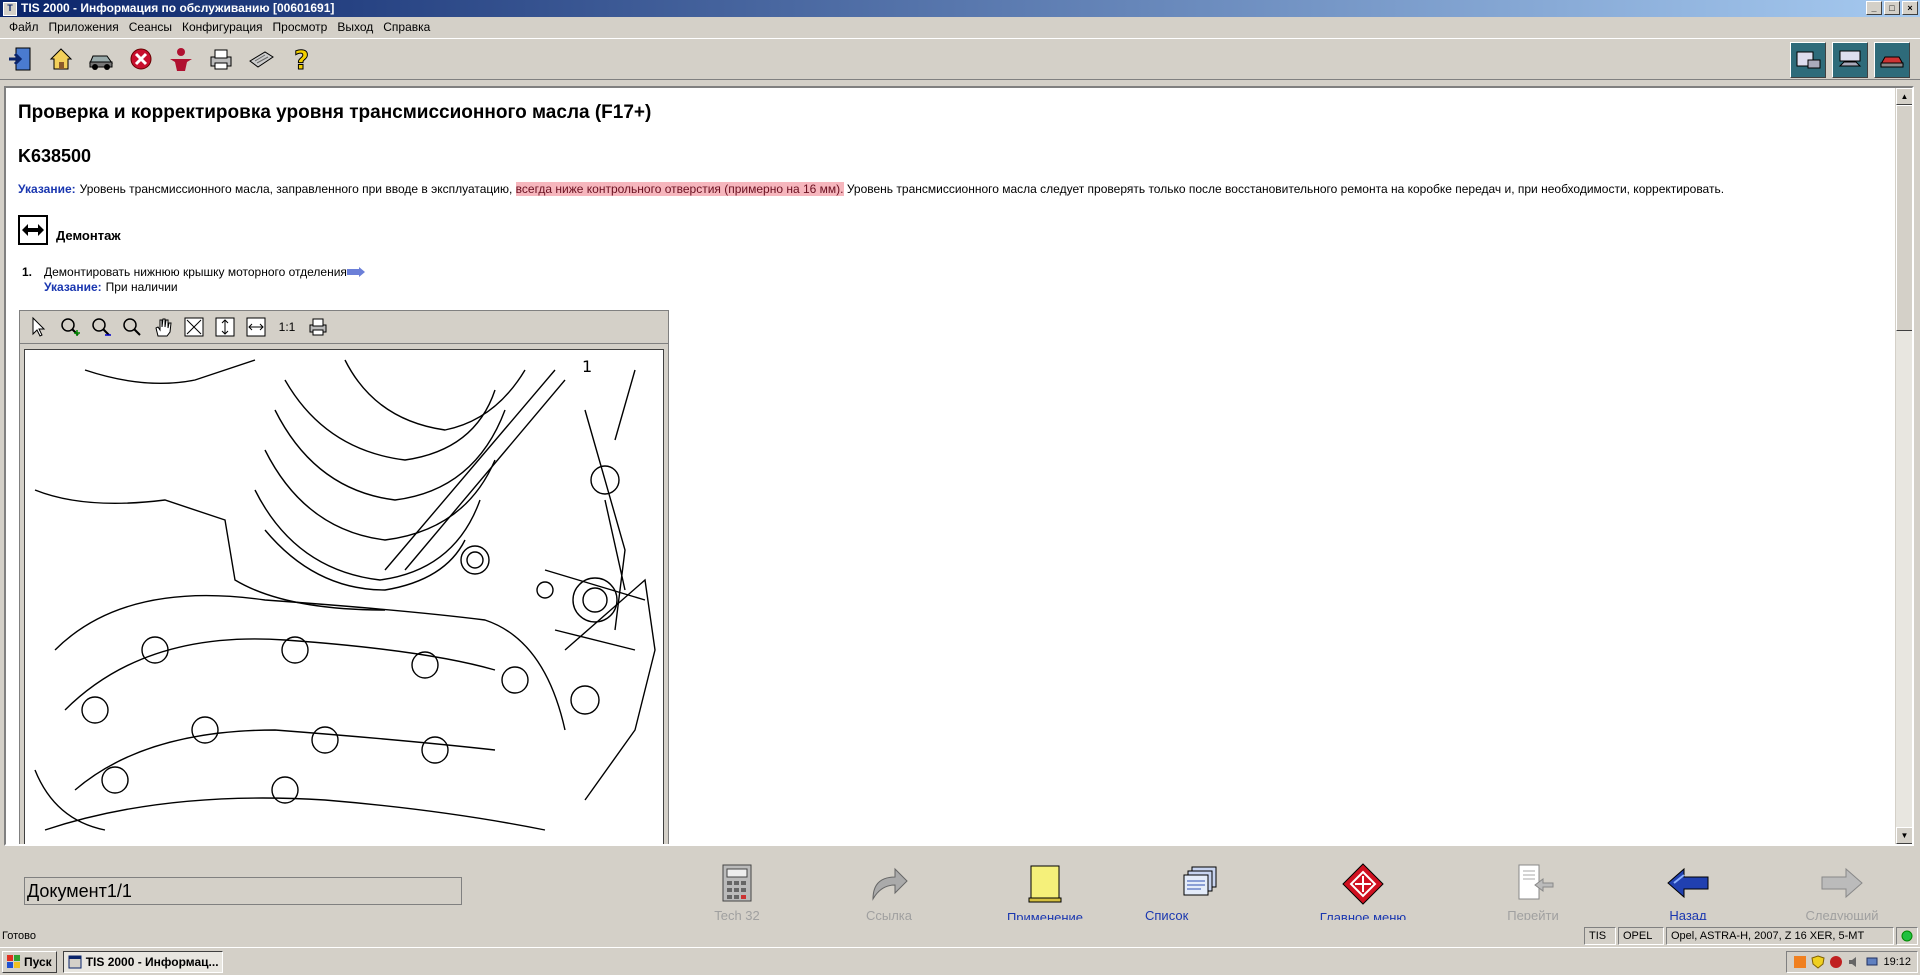  What do you see at coordinates (1842, 885) in the screenshot?
I see `next-button: Следующий` at bounding box center [1842, 885].